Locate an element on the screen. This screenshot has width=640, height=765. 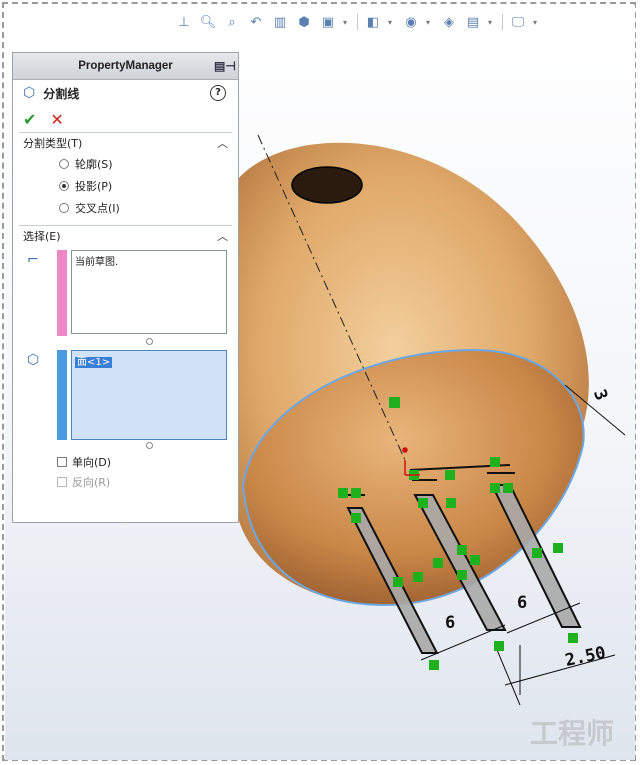
radio-label: 轮廓(S) is located at coordinates (94, 164).